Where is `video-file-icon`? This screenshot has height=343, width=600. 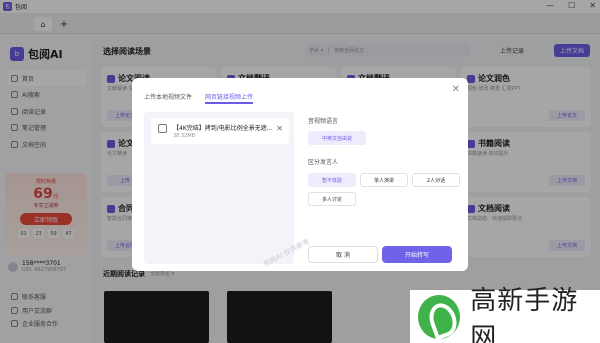
video-file-icon is located at coordinates (162, 128).